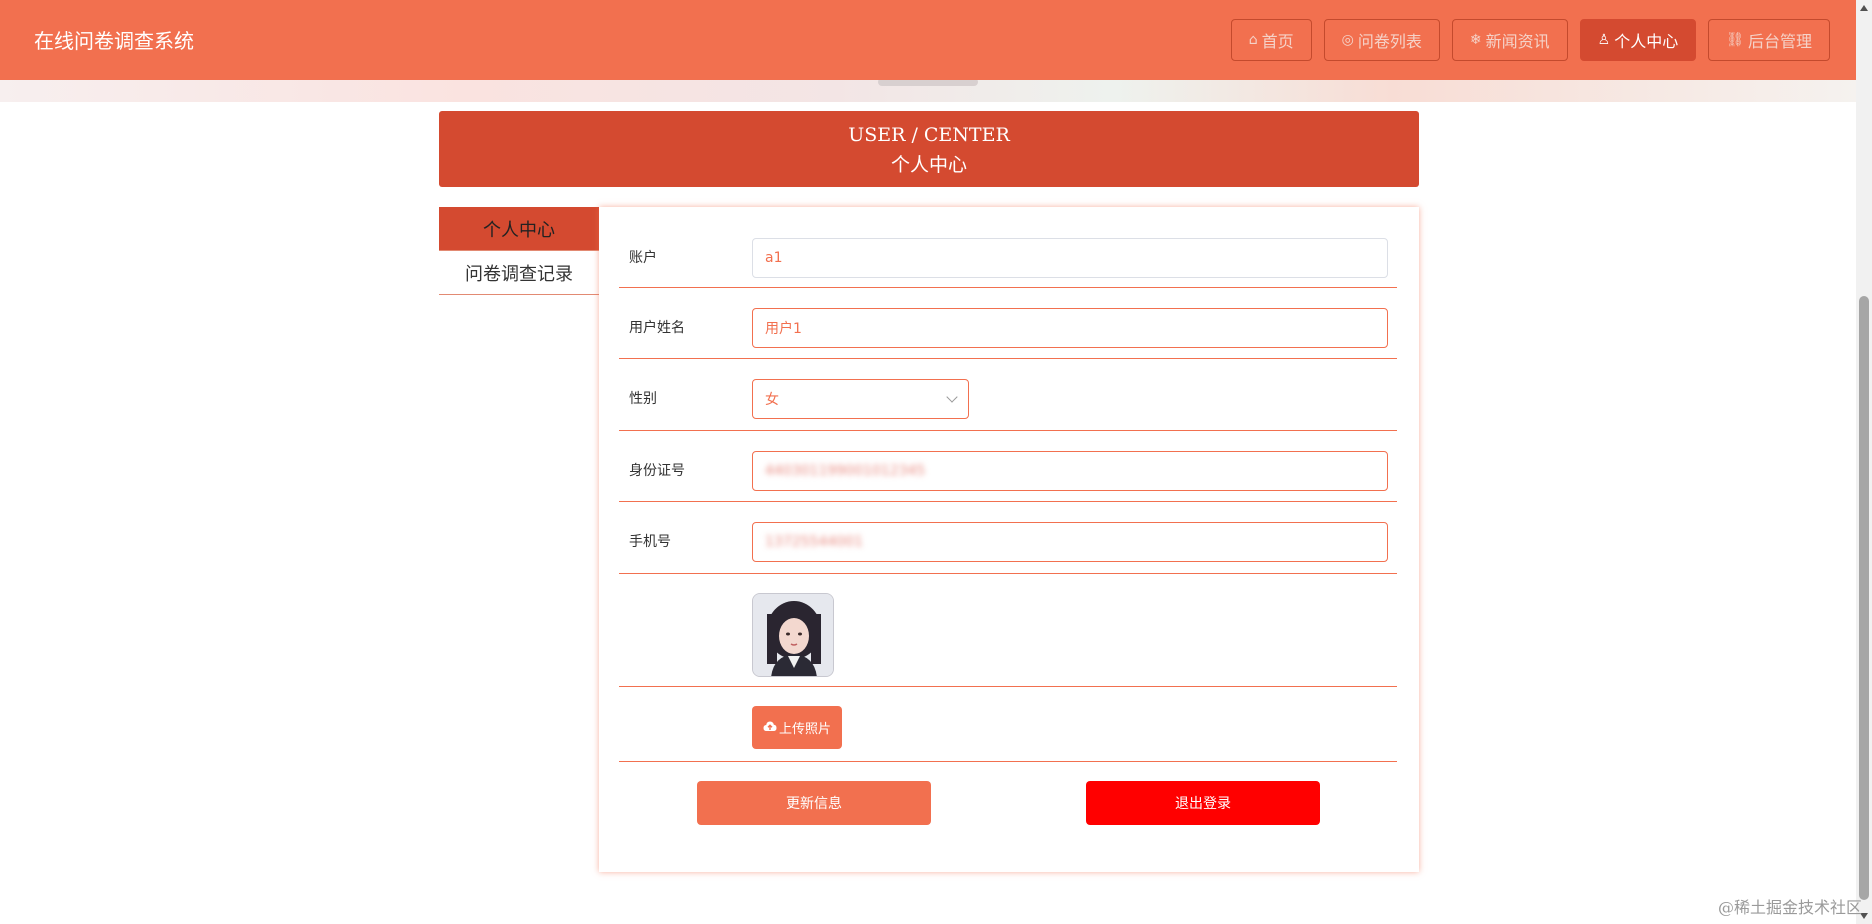 The height and width of the screenshot is (924, 1872). I want to click on form-row-name: 用户姓名 用户1, so click(1008, 324).